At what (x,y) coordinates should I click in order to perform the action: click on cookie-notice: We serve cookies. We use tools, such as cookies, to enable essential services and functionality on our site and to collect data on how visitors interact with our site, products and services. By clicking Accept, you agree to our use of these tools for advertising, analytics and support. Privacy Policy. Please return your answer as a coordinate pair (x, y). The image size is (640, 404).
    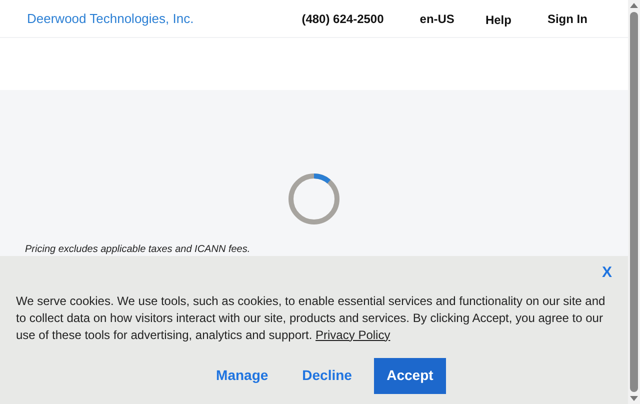
    Looking at the image, I should click on (311, 318).